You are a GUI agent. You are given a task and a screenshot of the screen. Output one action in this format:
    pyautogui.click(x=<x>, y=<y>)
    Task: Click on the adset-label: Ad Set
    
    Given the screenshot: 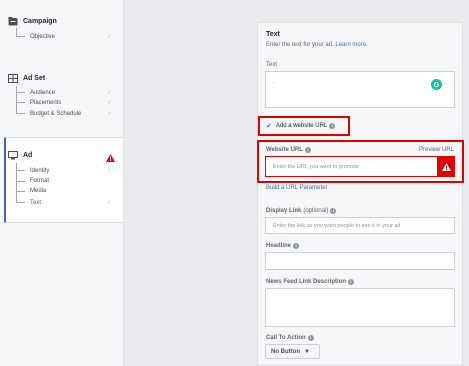 What is the action you would take?
    pyautogui.click(x=34, y=78)
    